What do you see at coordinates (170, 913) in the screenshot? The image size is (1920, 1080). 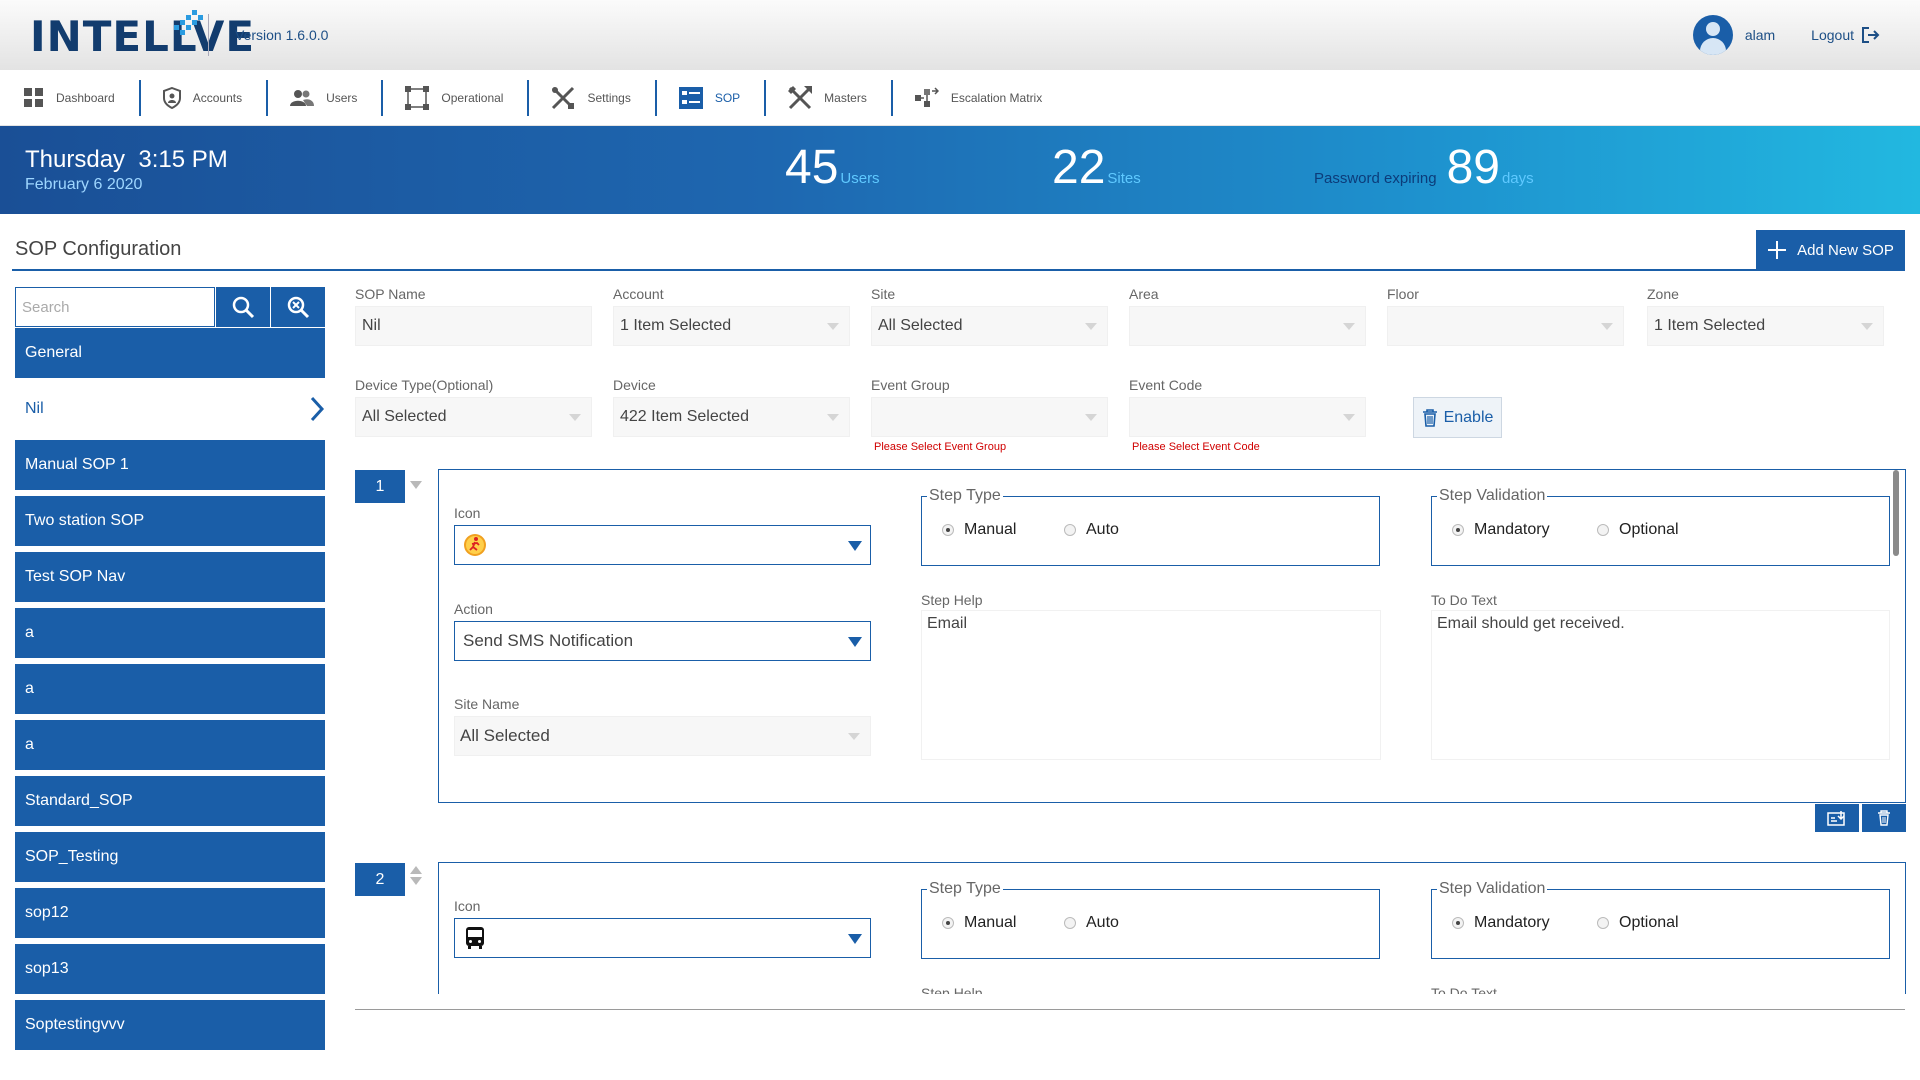 I see `list-item: sop12` at bounding box center [170, 913].